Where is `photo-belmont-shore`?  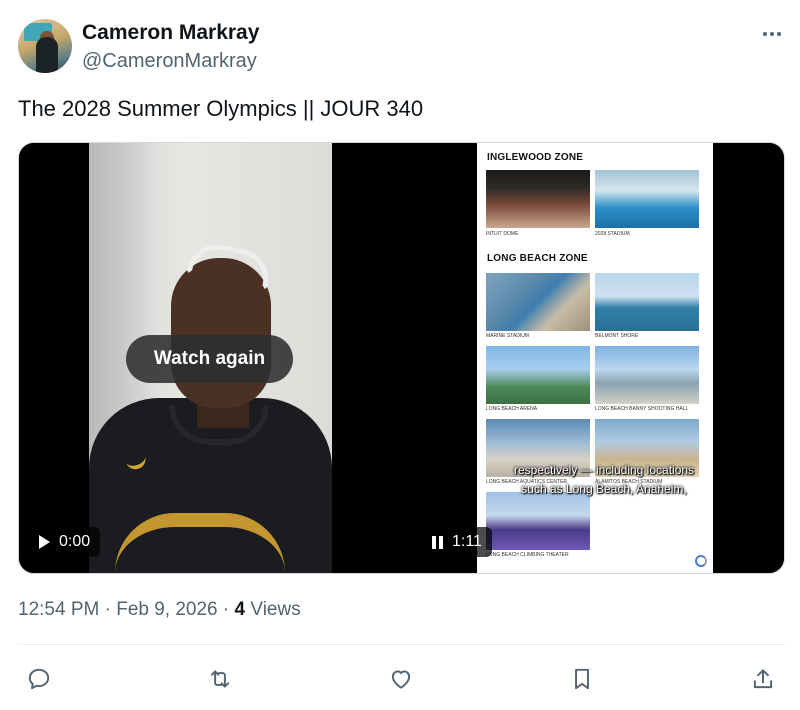
photo-belmont-shore is located at coordinates (647, 302).